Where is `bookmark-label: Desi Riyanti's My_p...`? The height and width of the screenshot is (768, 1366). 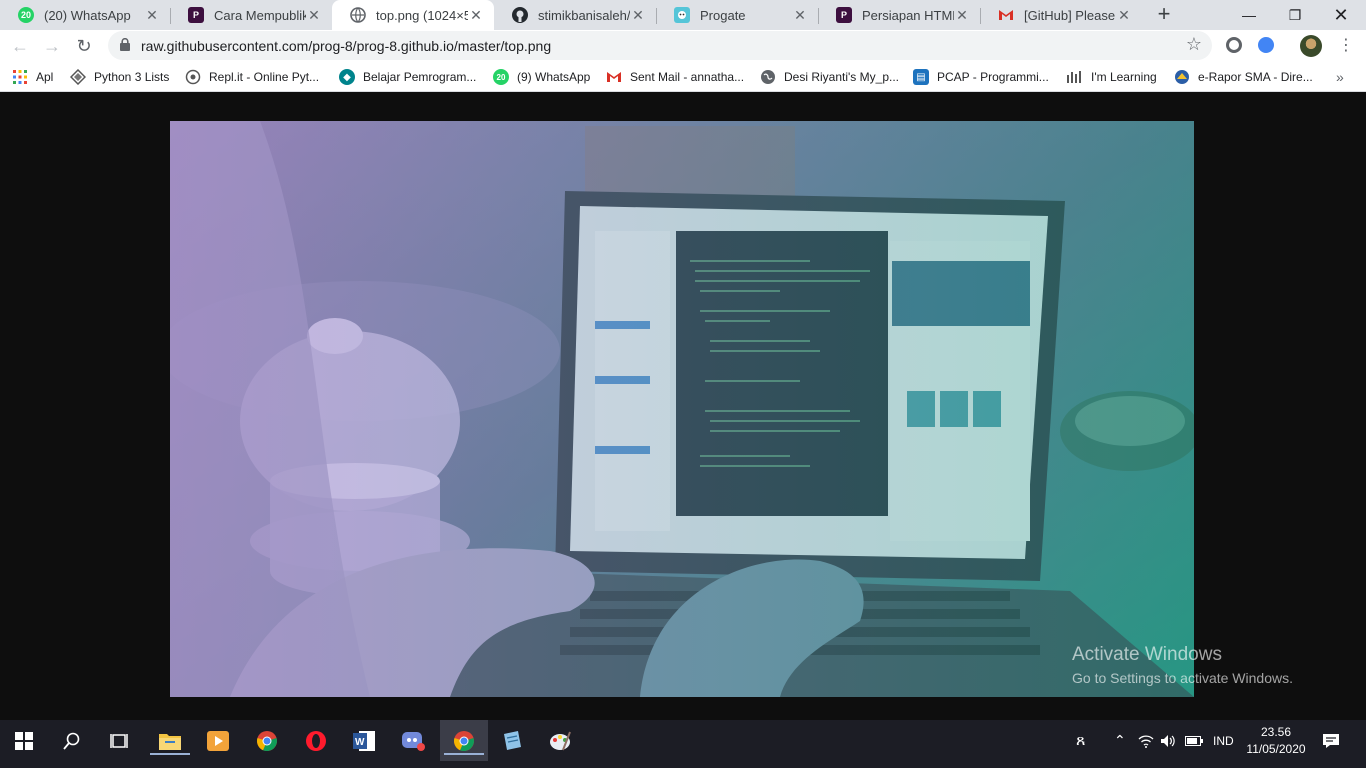
bookmark-label: Desi Riyanti's My_p... is located at coordinates (841, 77).